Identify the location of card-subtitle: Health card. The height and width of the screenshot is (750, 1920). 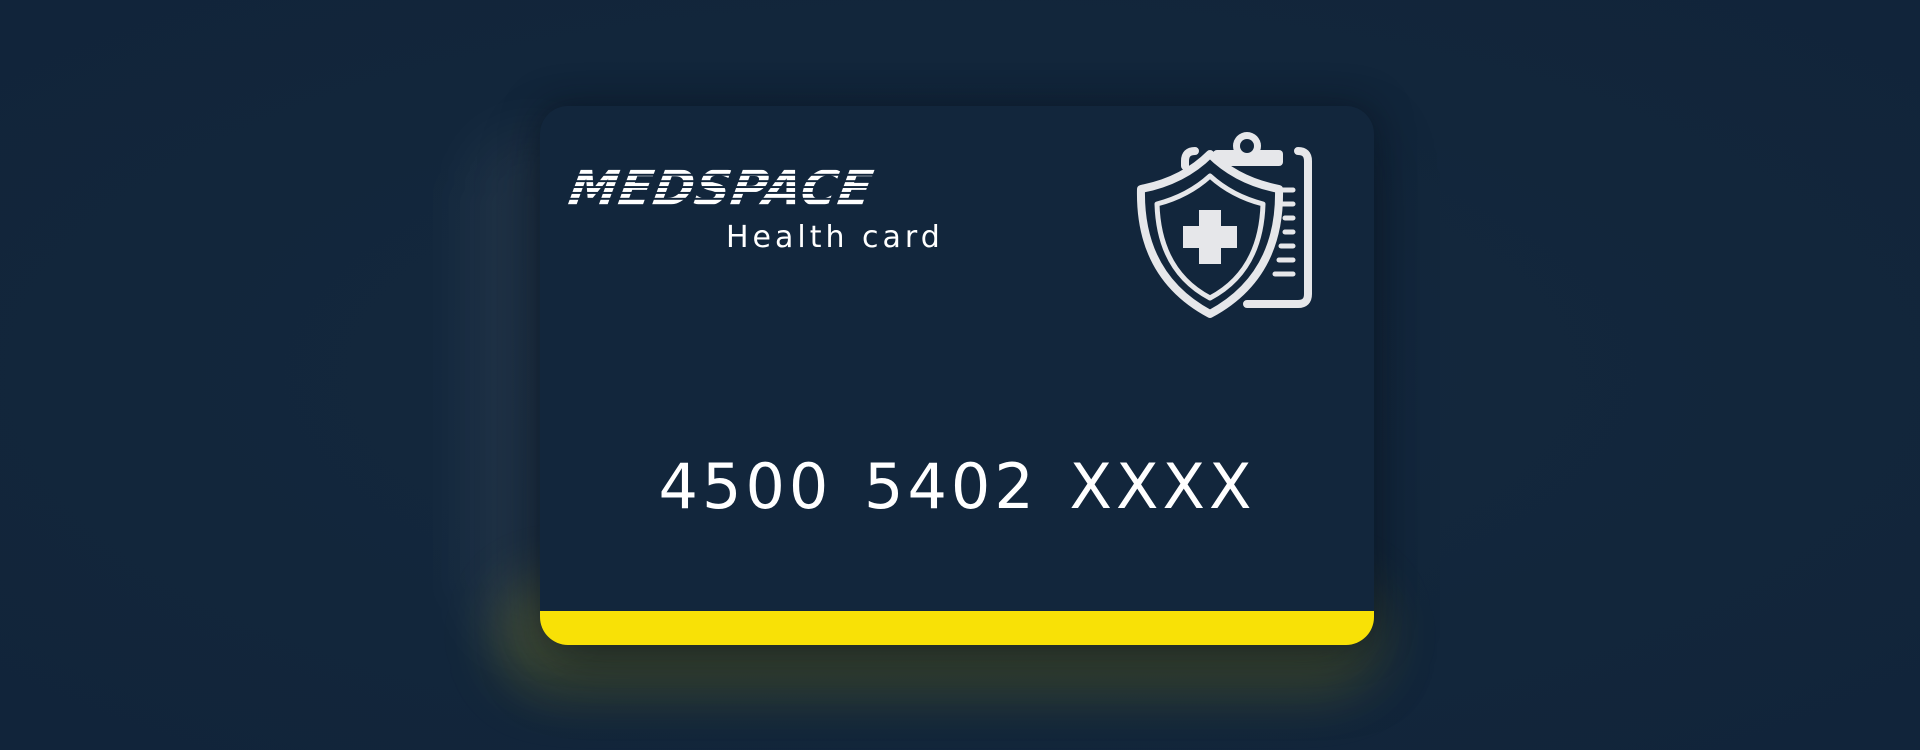
(835, 237).